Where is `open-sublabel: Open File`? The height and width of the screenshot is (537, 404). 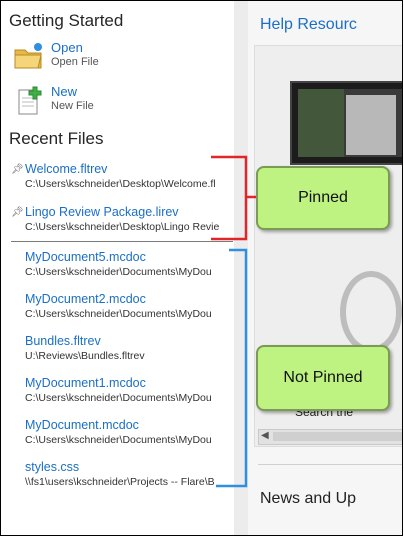 open-sublabel: Open File is located at coordinates (75, 62).